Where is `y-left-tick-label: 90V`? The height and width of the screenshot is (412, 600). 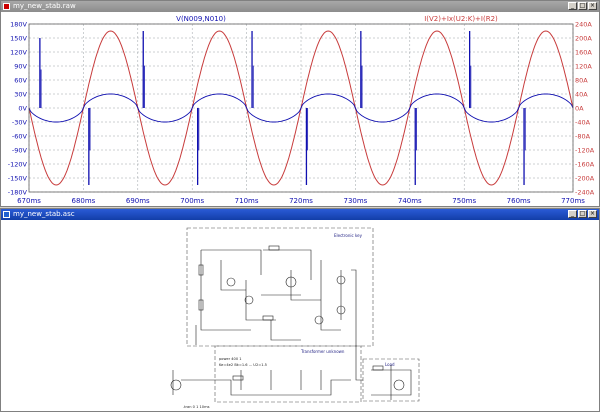 y-left-tick-label: 90V is located at coordinates (20, 67).